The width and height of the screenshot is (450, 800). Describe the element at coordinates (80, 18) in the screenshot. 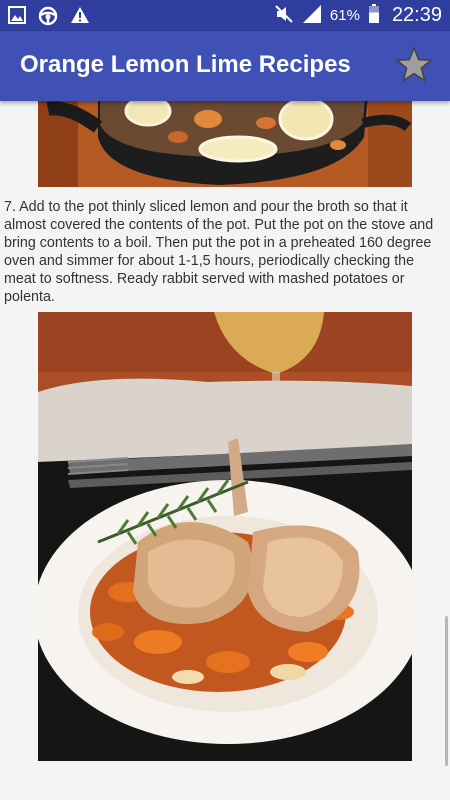

I see `warning-icon` at that location.